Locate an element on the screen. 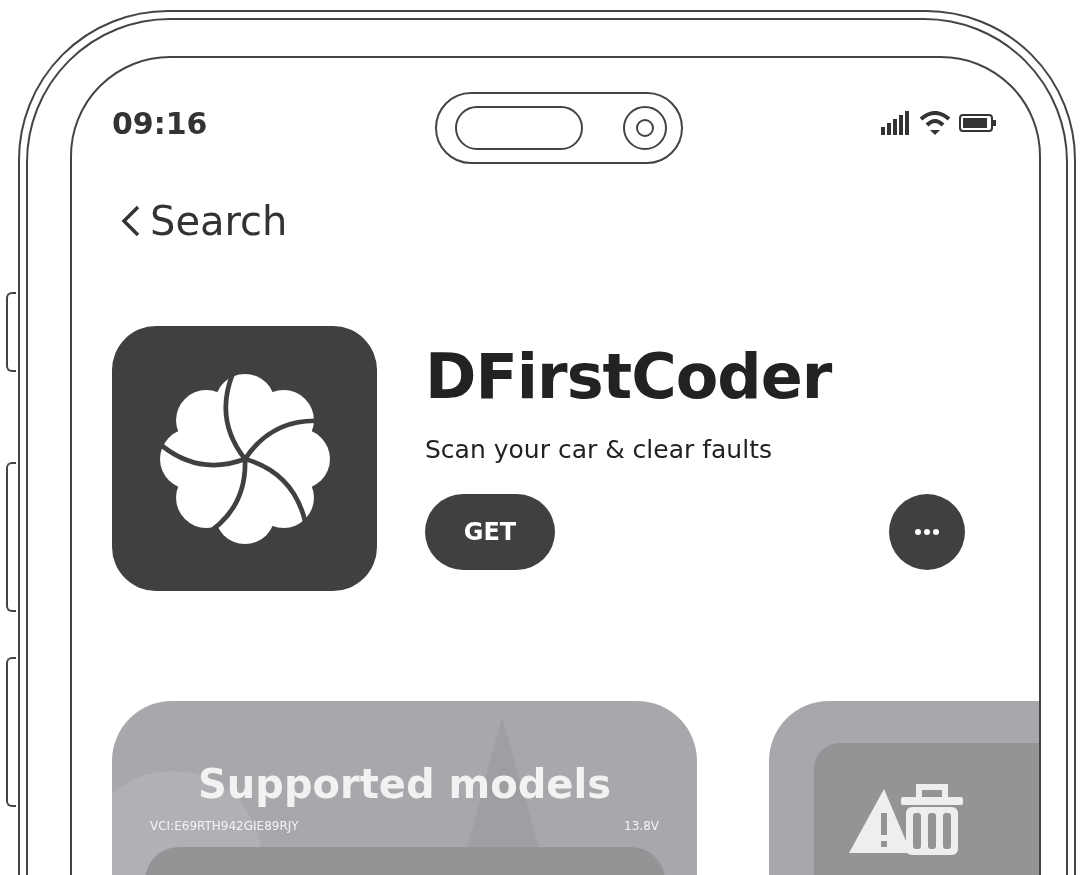 This screenshot has width=1088, height=875. wifi-icon is located at coordinates (935, 123).